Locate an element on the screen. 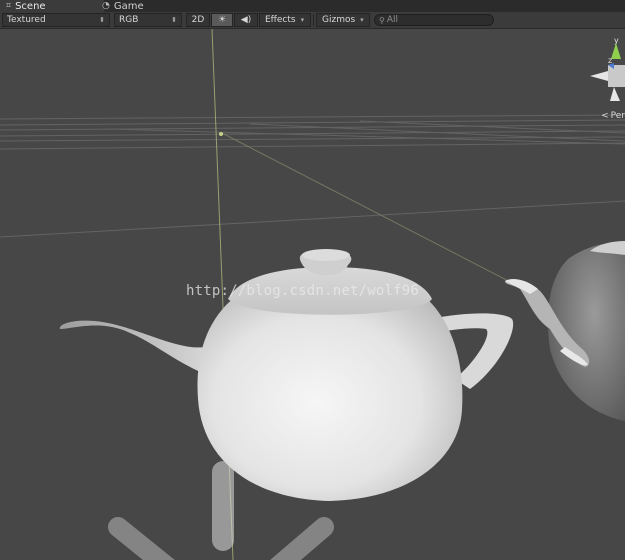  search-placeholder: All is located at coordinates (392, 20).